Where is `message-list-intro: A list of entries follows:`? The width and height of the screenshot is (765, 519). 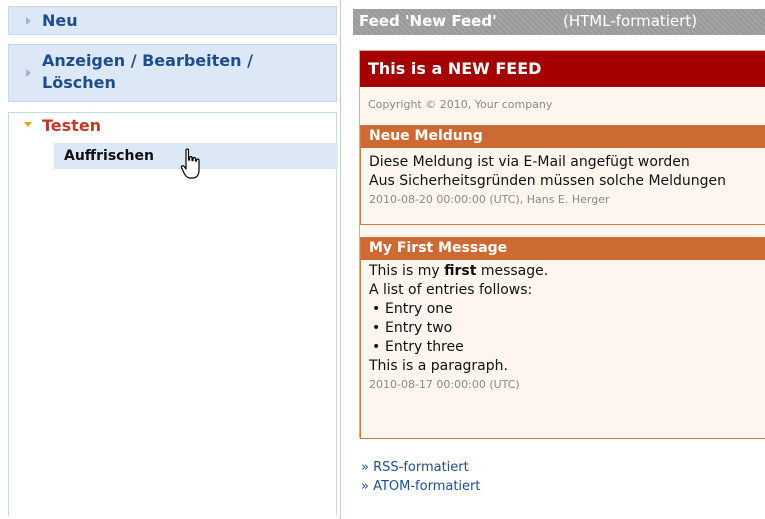
message-list-intro: A list of entries follows: is located at coordinates (451, 290).